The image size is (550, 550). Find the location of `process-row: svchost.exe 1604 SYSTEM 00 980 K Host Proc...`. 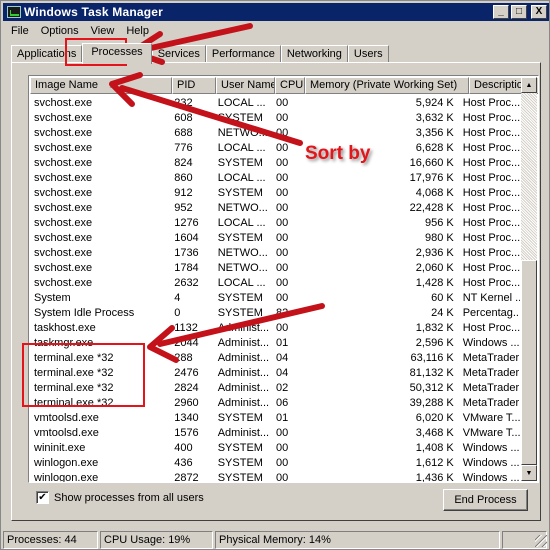

process-row: svchost.exe 1604 SYSTEM 00 980 K Host Proc... is located at coordinates (275, 237).